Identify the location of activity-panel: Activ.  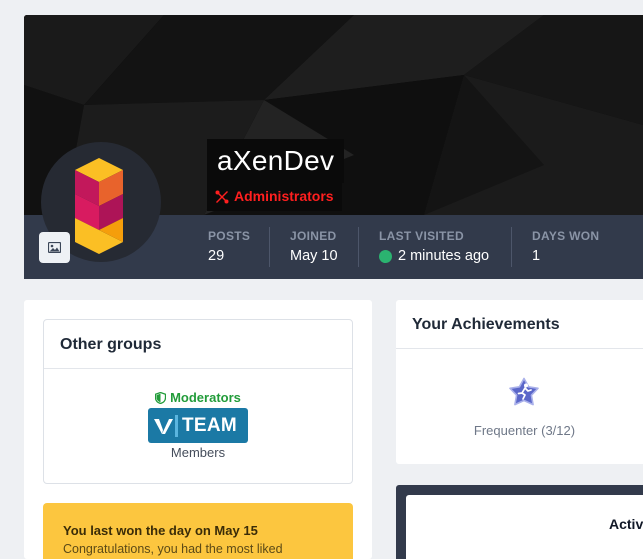
(519, 522).